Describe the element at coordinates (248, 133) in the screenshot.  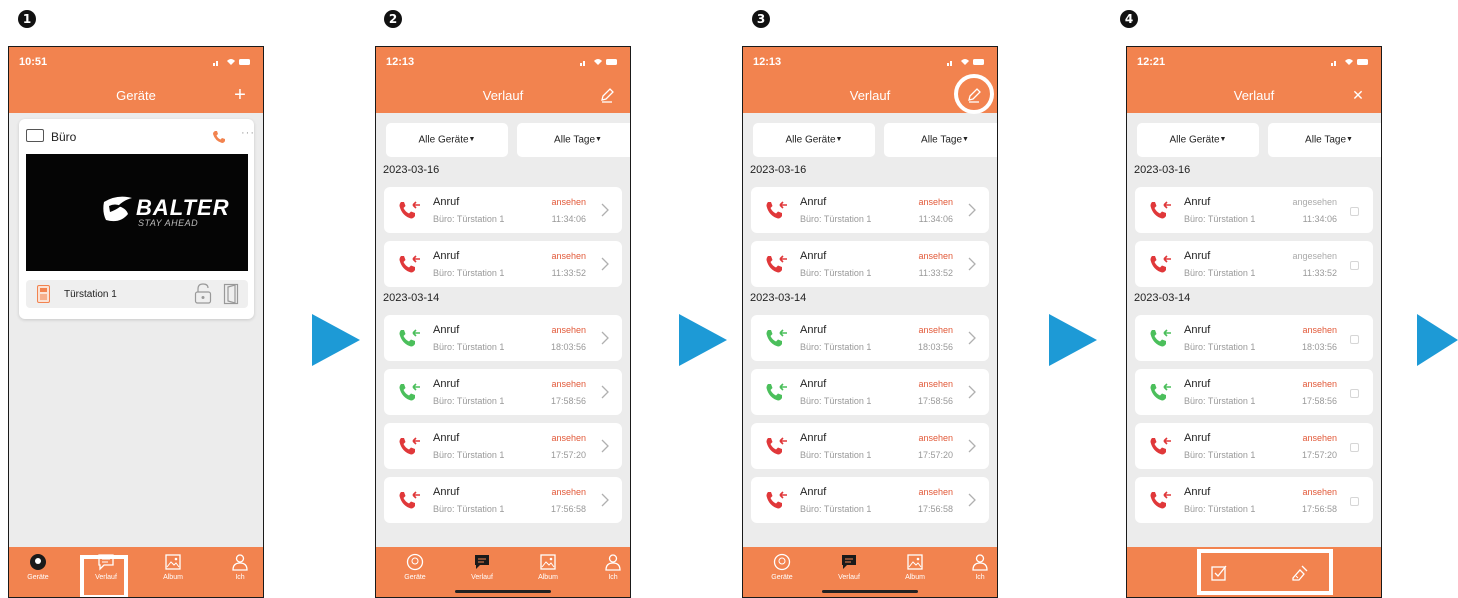
I see `more-options-button: ···` at that location.